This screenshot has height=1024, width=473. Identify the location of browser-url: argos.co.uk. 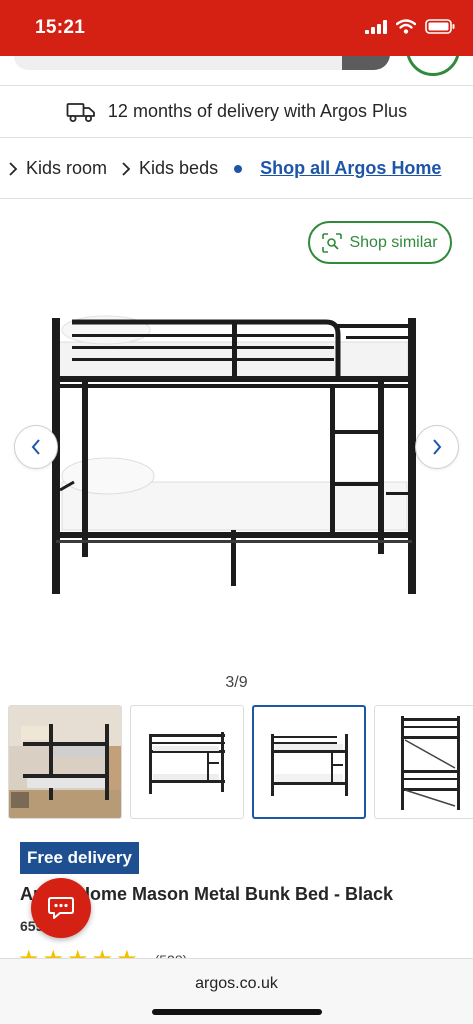
(236, 984).